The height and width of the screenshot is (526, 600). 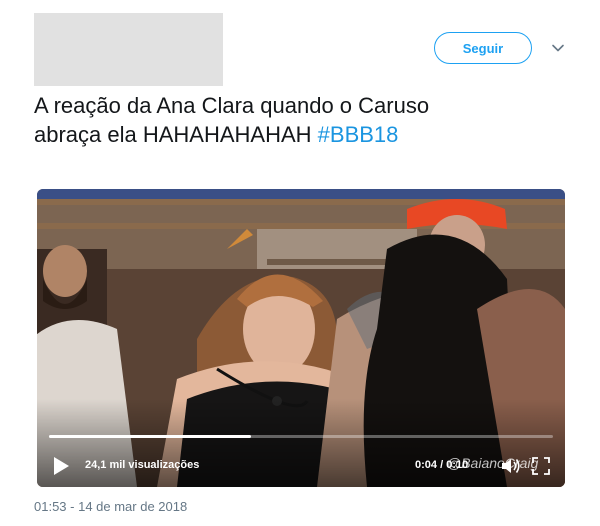 What do you see at coordinates (150, 436) in the screenshot?
I see `video-progress-fill` at bounding box center [150, 436].